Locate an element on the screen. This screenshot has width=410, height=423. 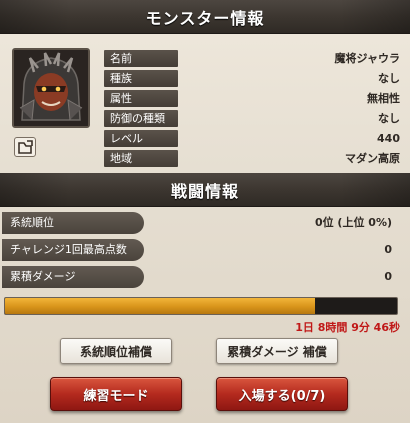
monster-portrait is located at coordinates (51, 88).